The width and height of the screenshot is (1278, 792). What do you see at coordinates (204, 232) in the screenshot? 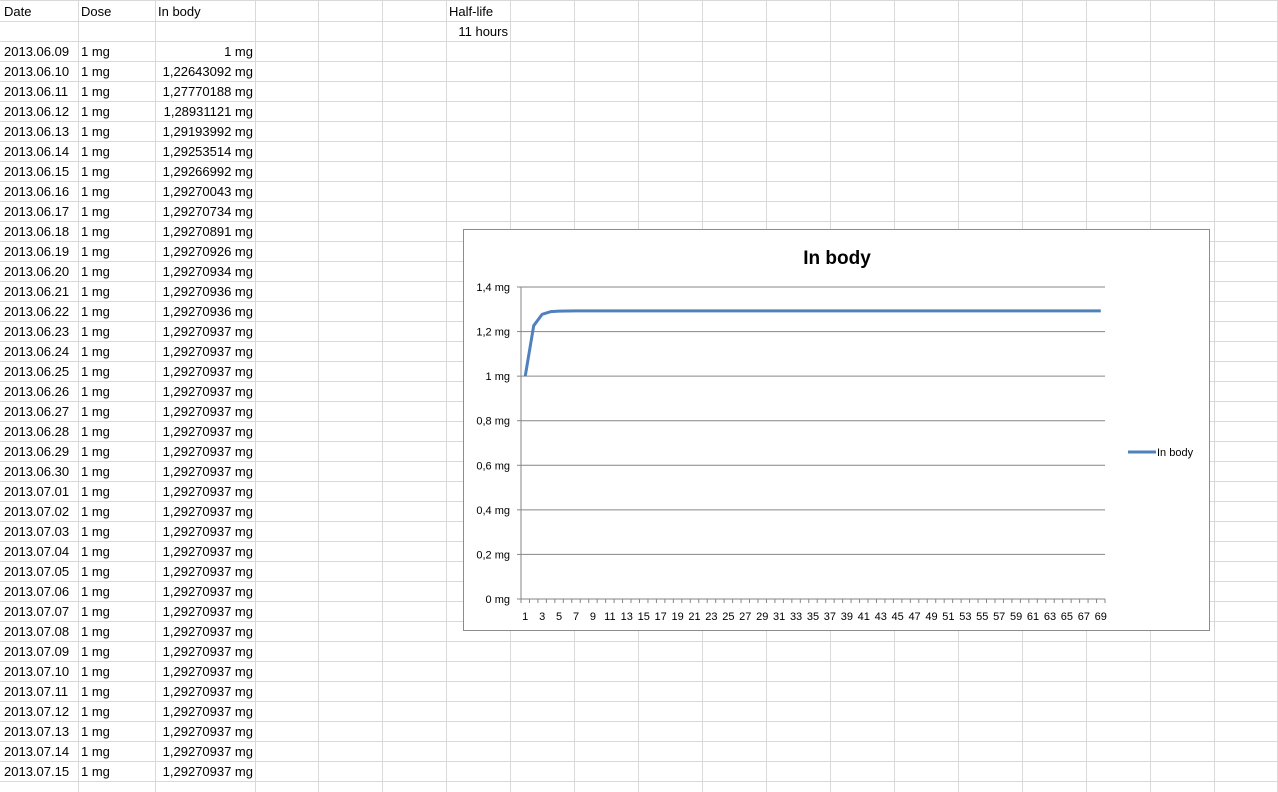
I see `in-body-cell: 1,29270891 mg` at bounding box center [204, 232].